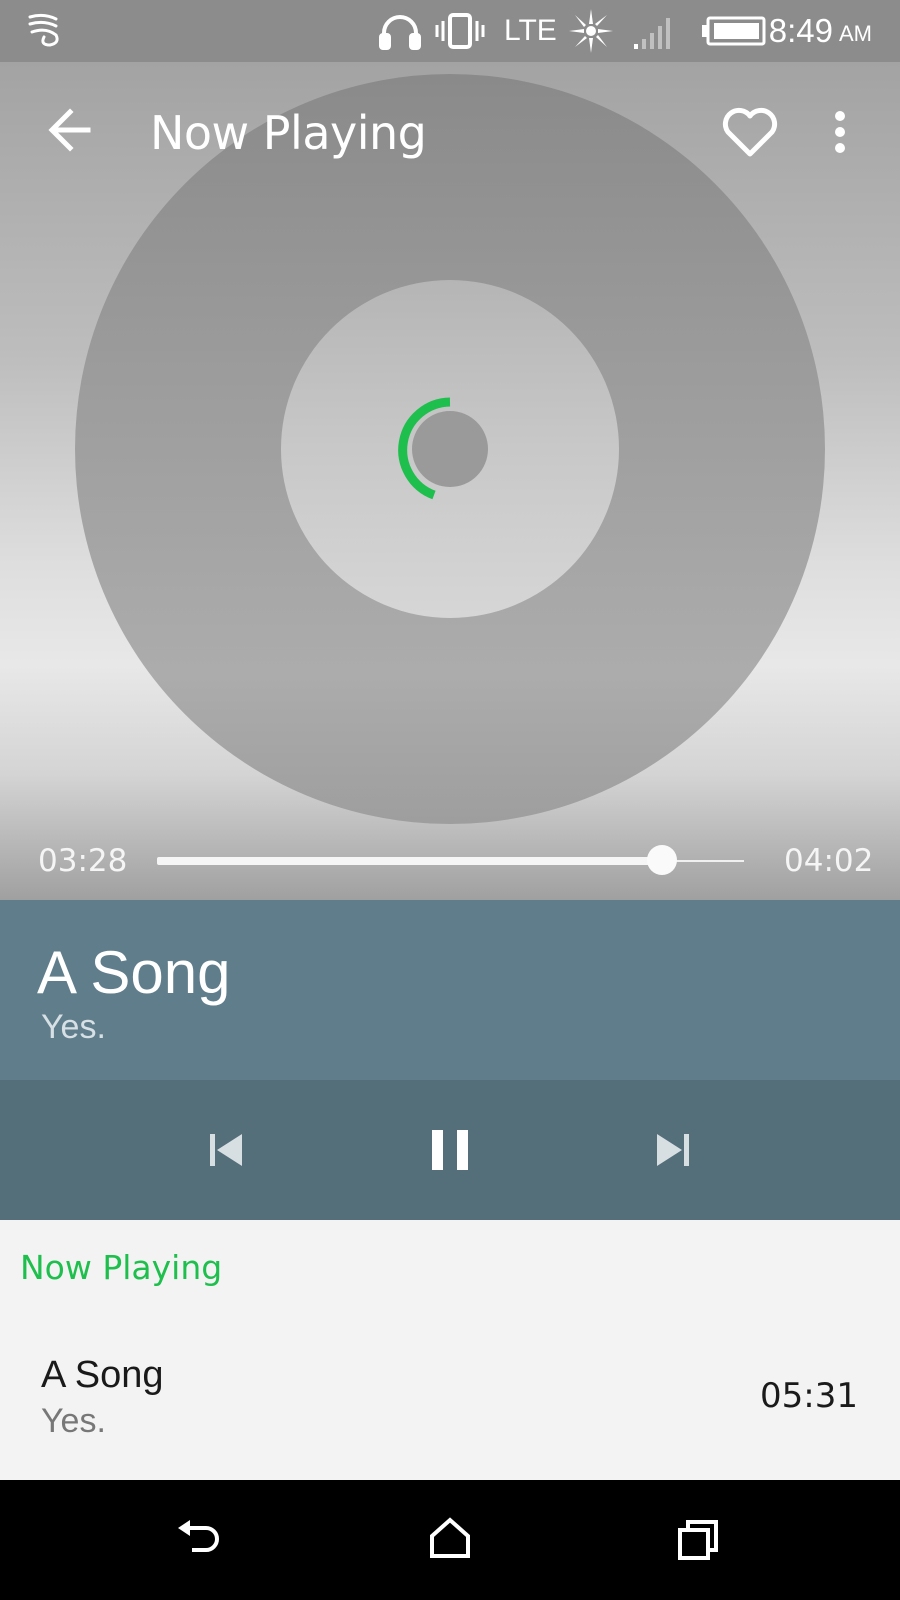 The height and width of the screenshot is (1600, 900). I want to click on pause-button, so click(450, 1150).